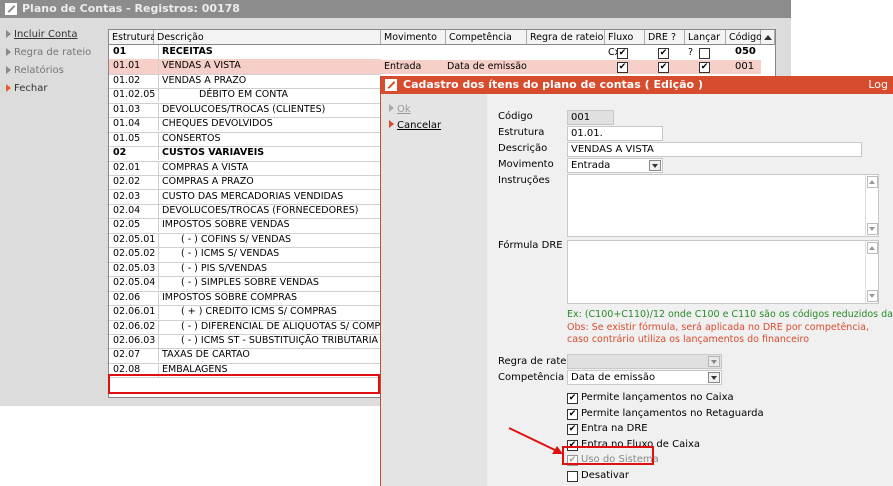  I want to click on table-row: 01 RECEITAS, so click(245, 53).